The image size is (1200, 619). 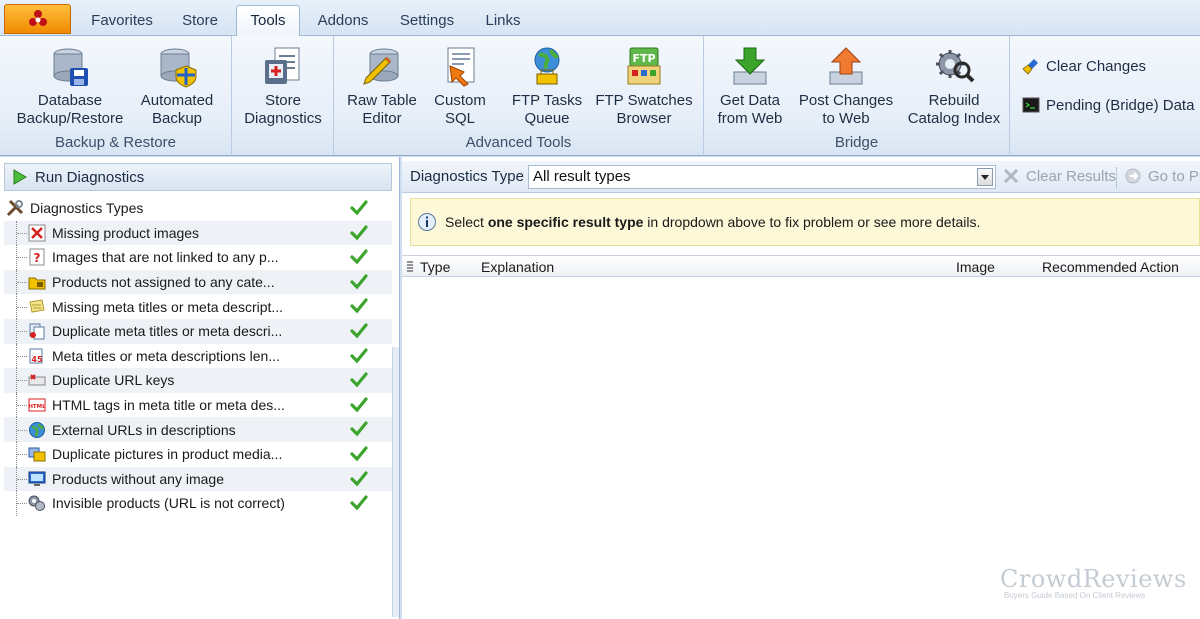 What do you see at coordinates (846, 109) in the screenshot?
I see `post-changes-to-web-label: Post Changes to Web` at bounding box center [846, 109].